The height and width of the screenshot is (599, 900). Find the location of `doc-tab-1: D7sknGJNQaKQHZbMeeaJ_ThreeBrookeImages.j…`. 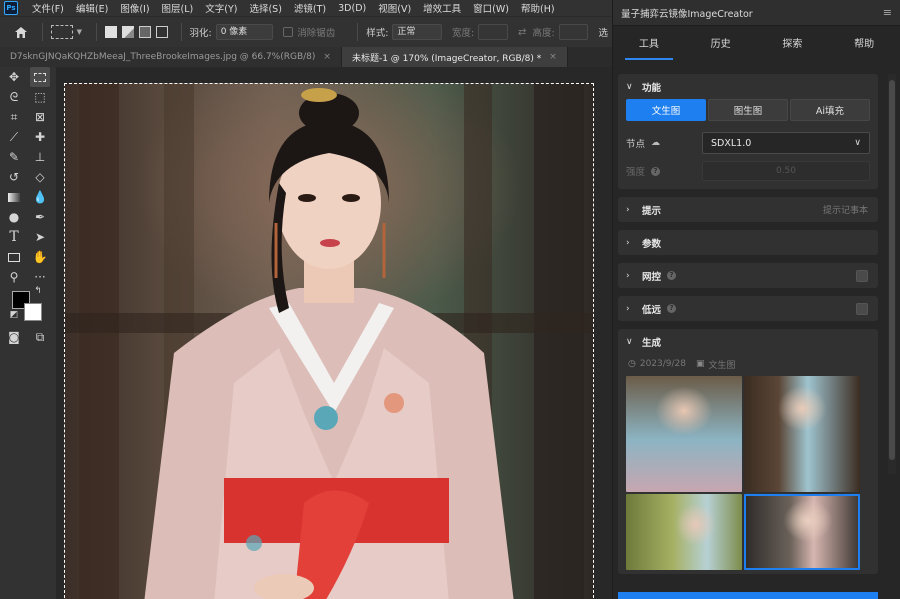

doc-tab-1: D7sknGJNQaKQHZbMeeaJ_ThreeBrookeImages.j… is located at coordinates (171, 57).